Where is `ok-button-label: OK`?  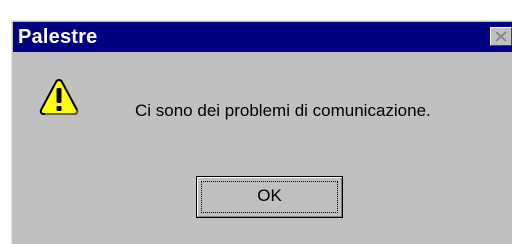
ok-button-label: OK is located at coordinates (269, 195).